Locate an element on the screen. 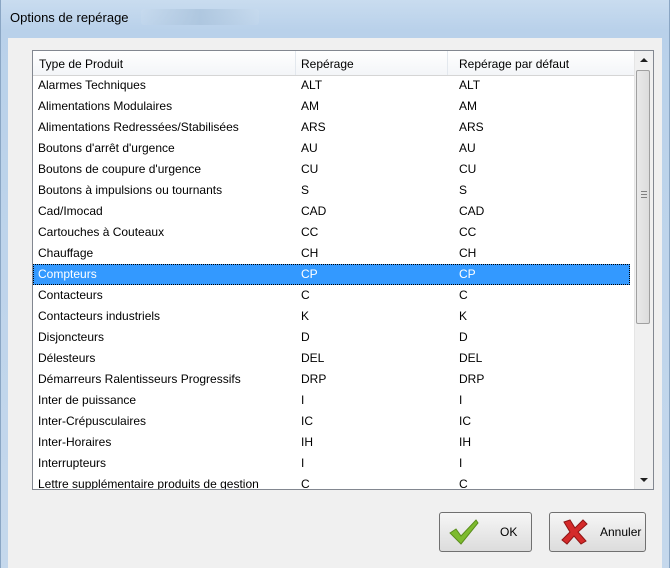 This screenshot has height=568, width=670. arrow-down-icon is located at coordinates (643, 479).